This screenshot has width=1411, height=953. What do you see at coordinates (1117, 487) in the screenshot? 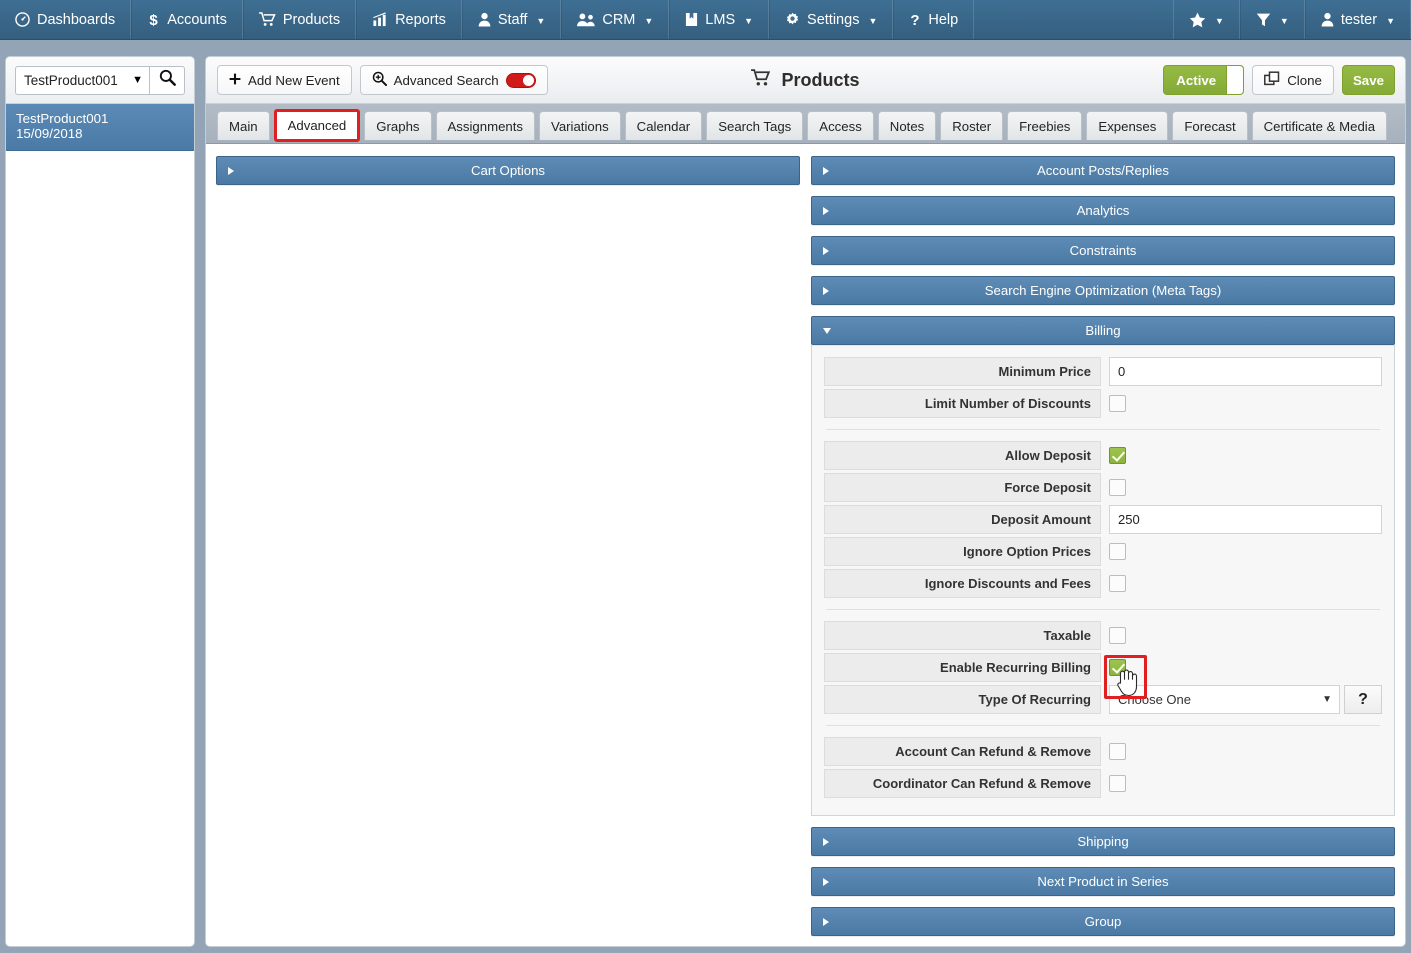
I see `force-deposit-checkbox` at bounding box center [1117, 487].